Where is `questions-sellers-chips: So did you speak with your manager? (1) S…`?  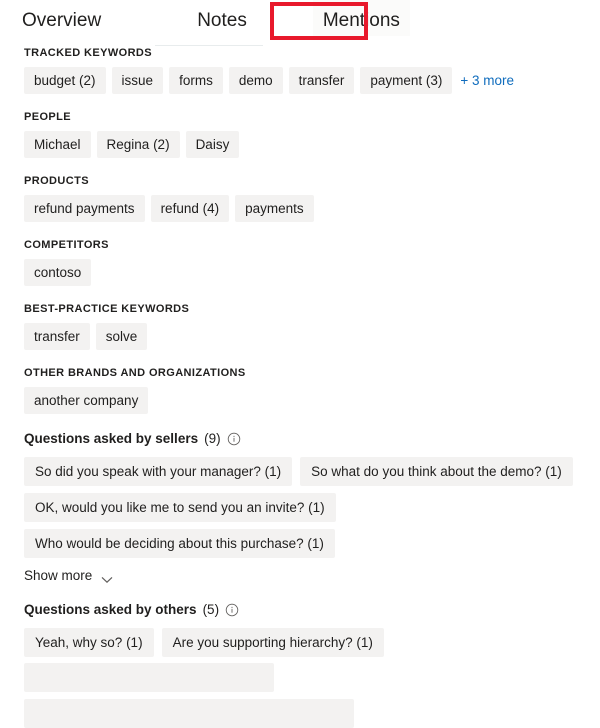
questions-sellers-chips: So did you speak with your manager? (1) S… is located at coordinates (304, 507).